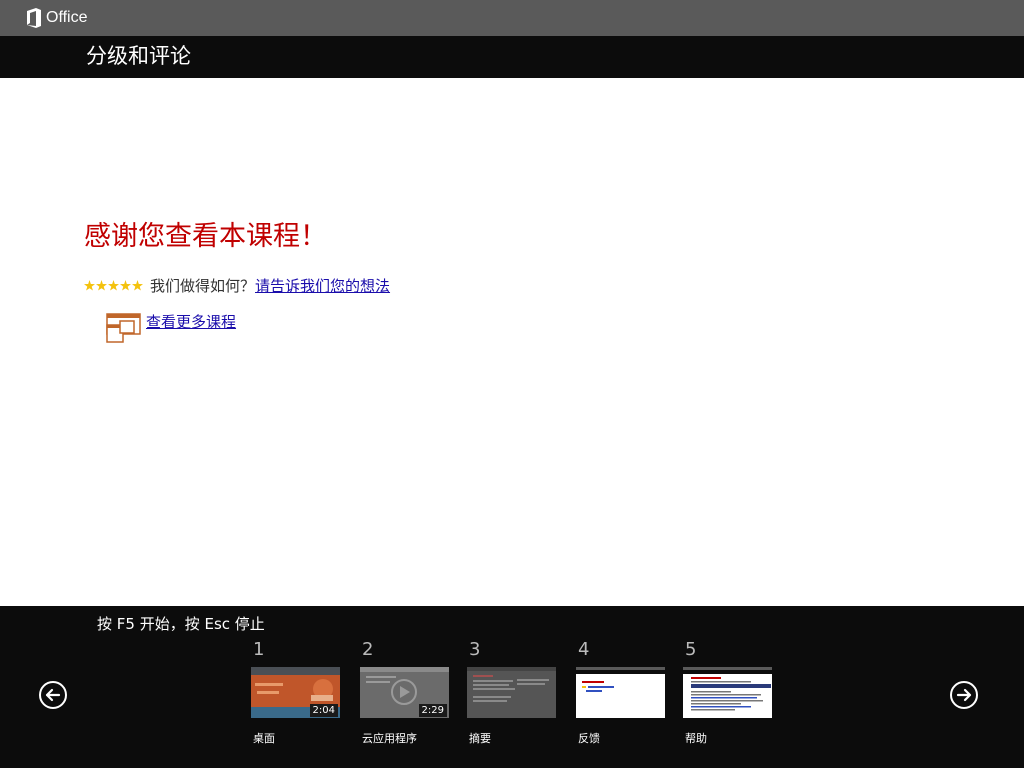 This screenshot has height=768, width=1024. I want to click on office-brand-text: Office, so click(67, 17).